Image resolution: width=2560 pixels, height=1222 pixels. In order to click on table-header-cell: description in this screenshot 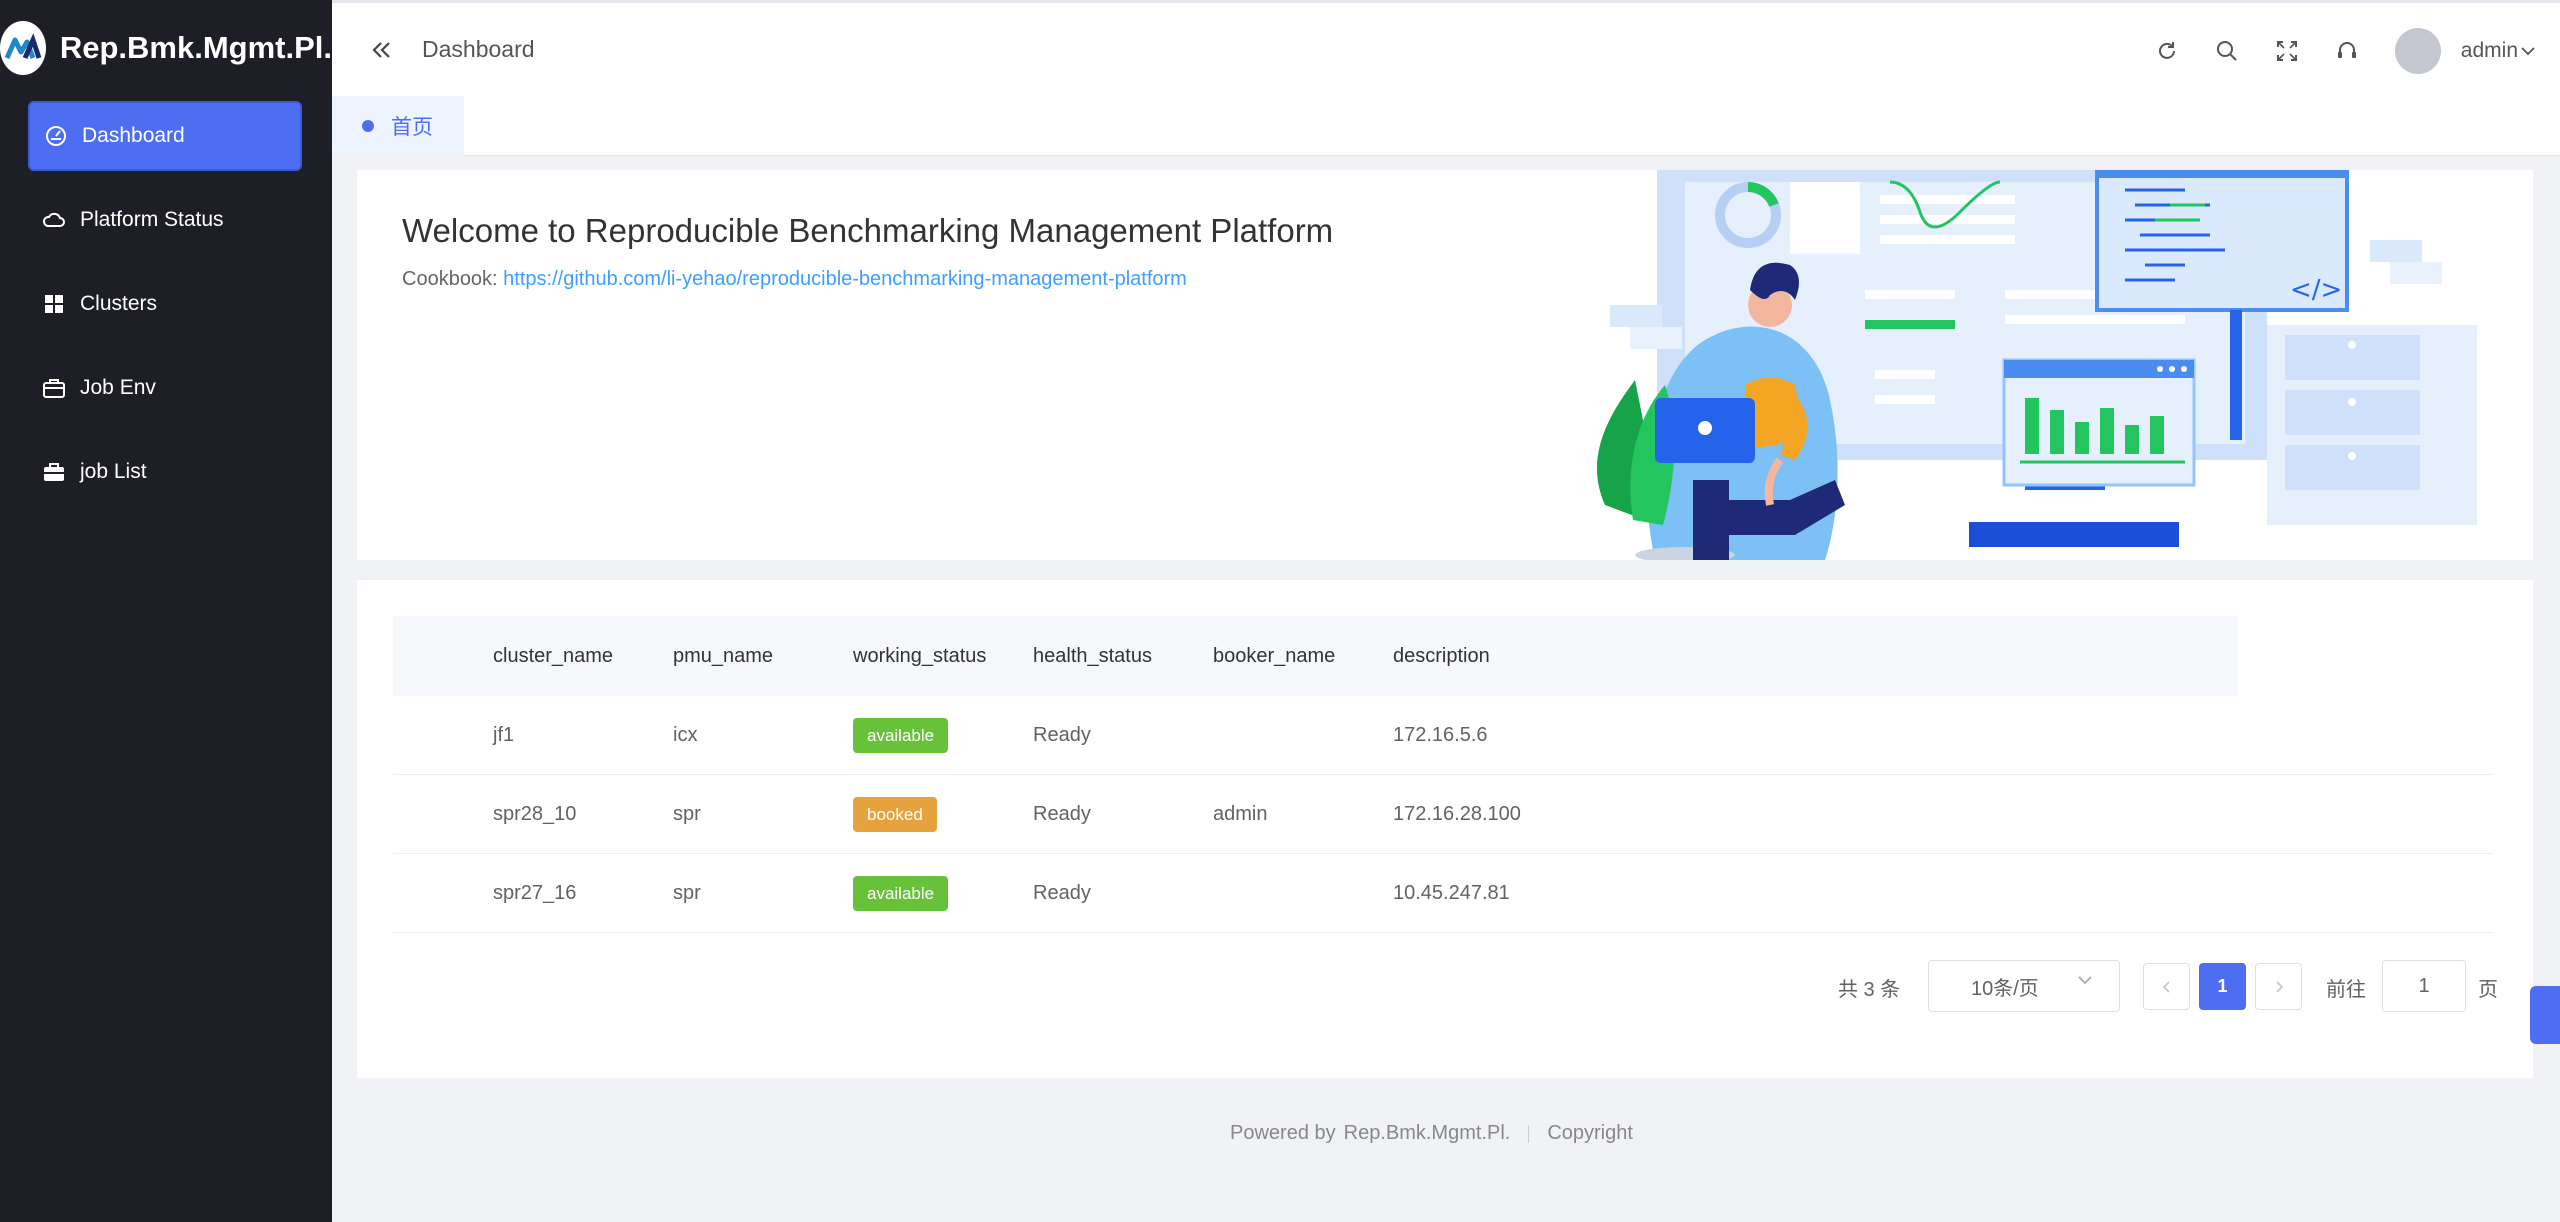, I will do `click(1543, 656)`.